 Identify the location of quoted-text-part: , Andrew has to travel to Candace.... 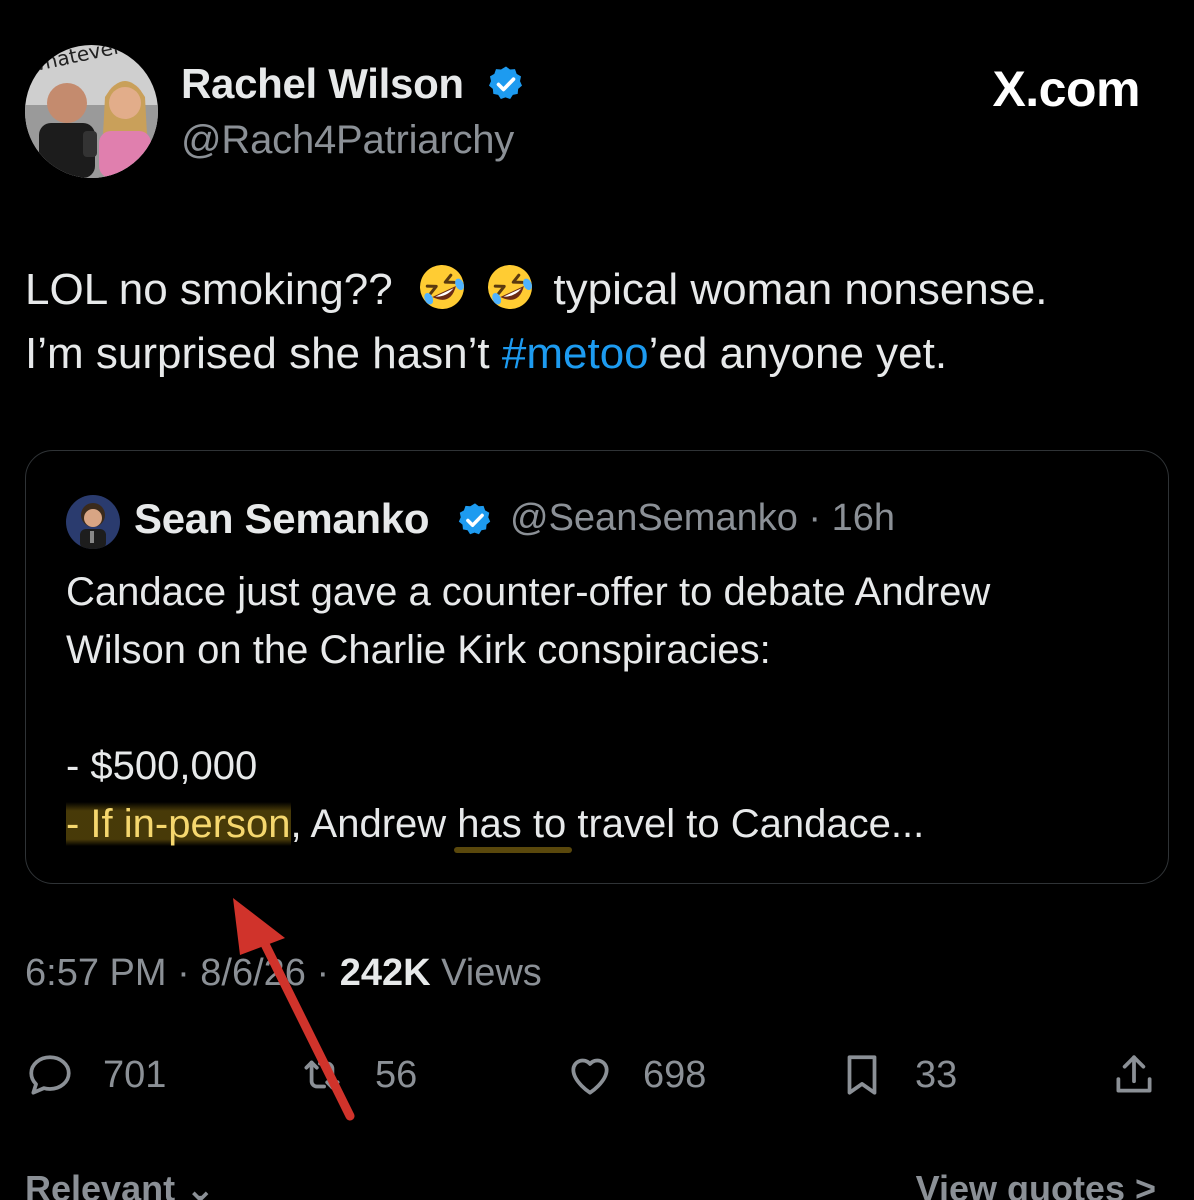
(607, 824).